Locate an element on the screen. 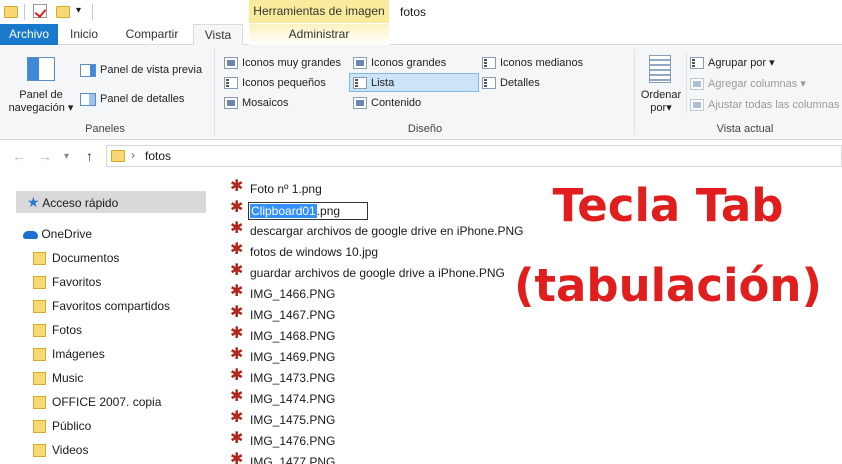 Image resolution: width=842 pixels, height=464 pixels. file-item: IMG_1477.PNG is located at coordinates (282, 458).